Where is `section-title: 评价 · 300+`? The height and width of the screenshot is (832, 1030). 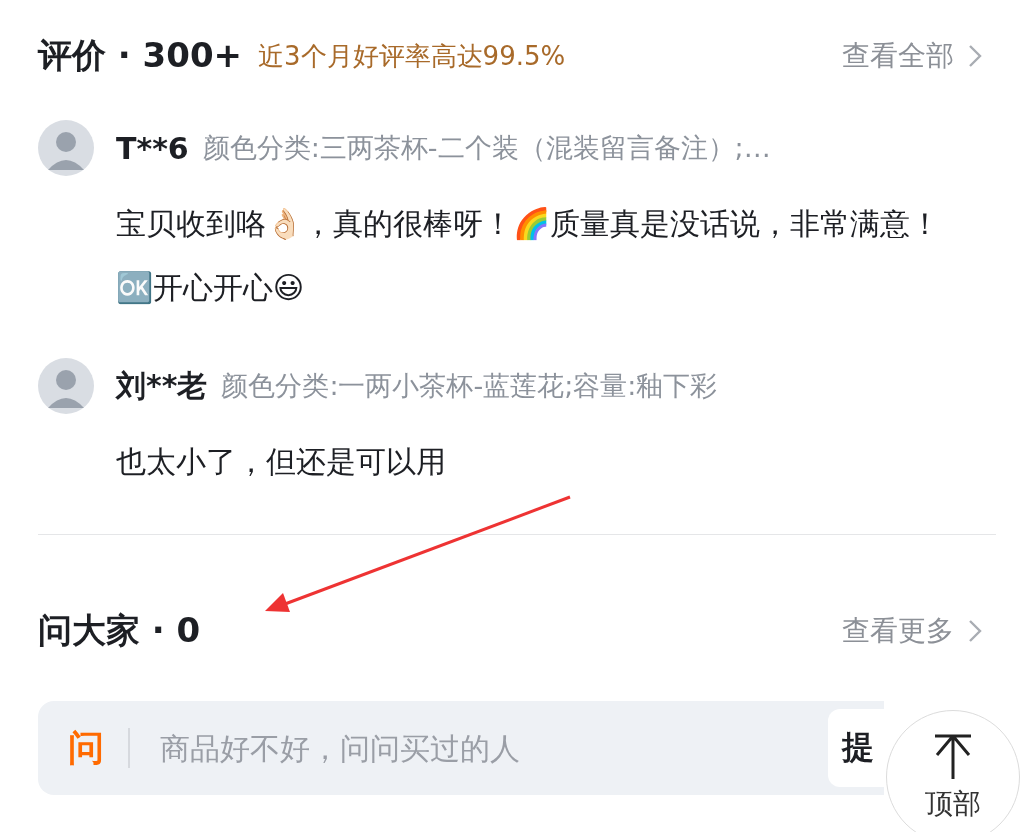
section-title: 评价 · 300+ is located at coordinates (140, 55).